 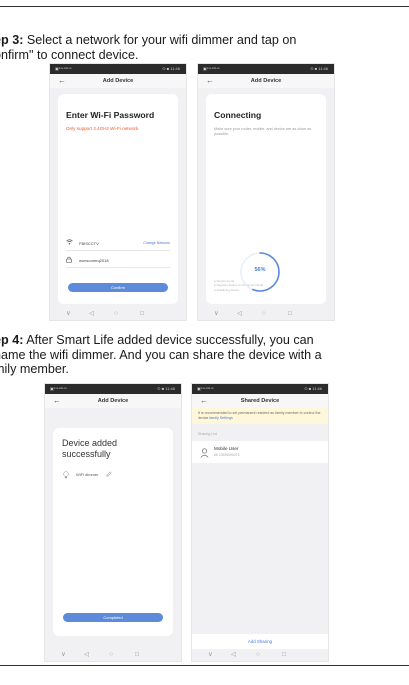 What do you see at coordinates (118, 244) in the screenshot?
I see `wifi-network-row: FBISCCTV Change Network` at bounding box center [118, 244].